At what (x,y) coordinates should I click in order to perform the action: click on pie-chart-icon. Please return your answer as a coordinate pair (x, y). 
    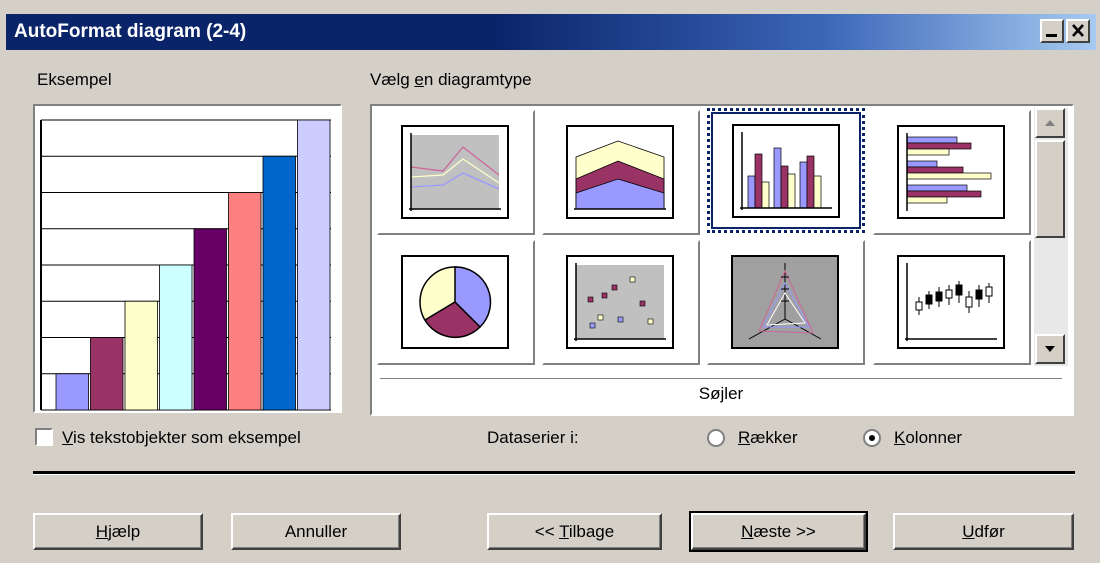
    Looking at the image, I should click on (455, 302).